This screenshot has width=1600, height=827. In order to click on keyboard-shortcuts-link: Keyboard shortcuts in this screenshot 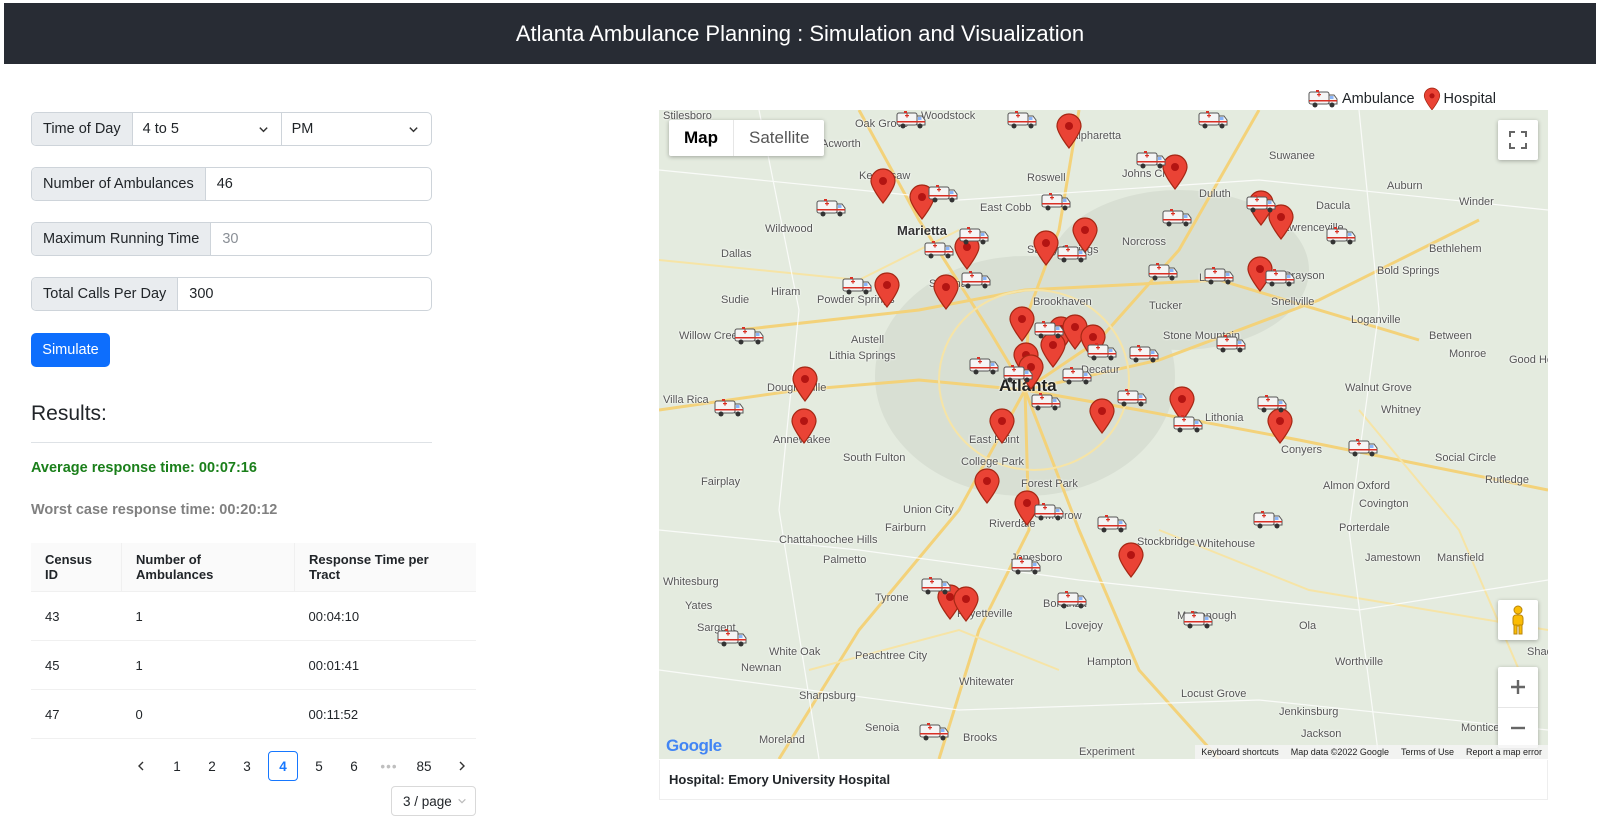, I will do `click(1240, 752)`.